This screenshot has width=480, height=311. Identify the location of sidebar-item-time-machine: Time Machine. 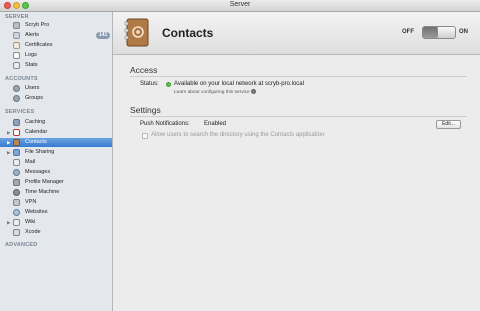
(56, 192).